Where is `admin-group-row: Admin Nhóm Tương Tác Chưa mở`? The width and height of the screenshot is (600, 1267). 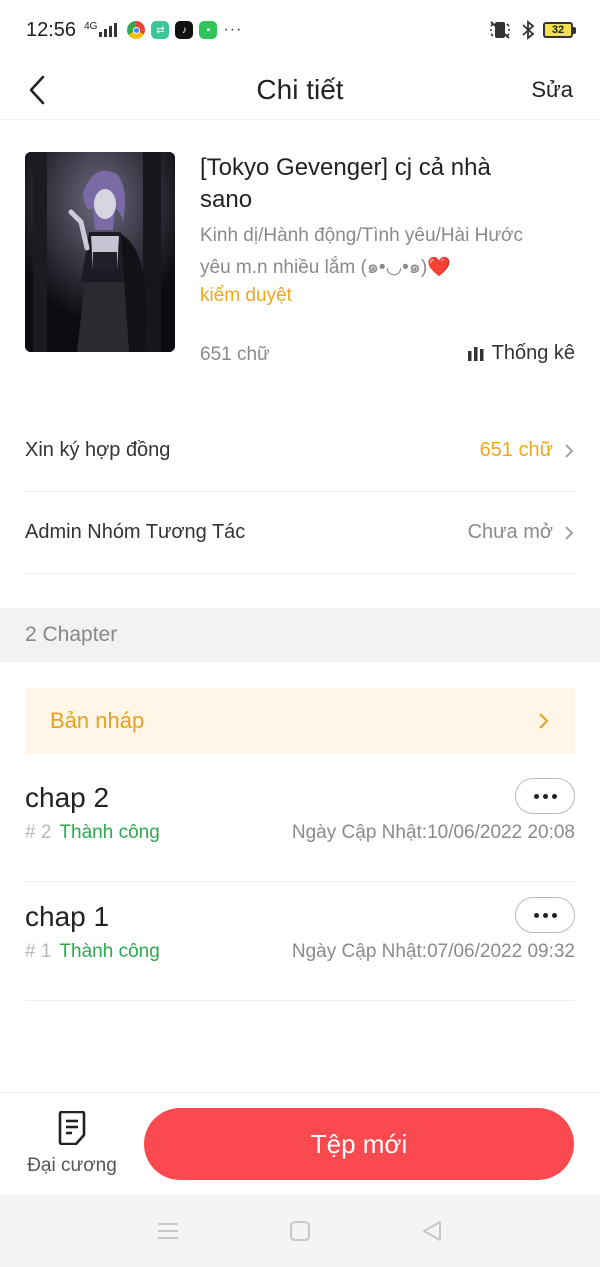
admin-group-row: Admin Nhóm Tương Tác Chưa mở is located at coordinates (300, 533).